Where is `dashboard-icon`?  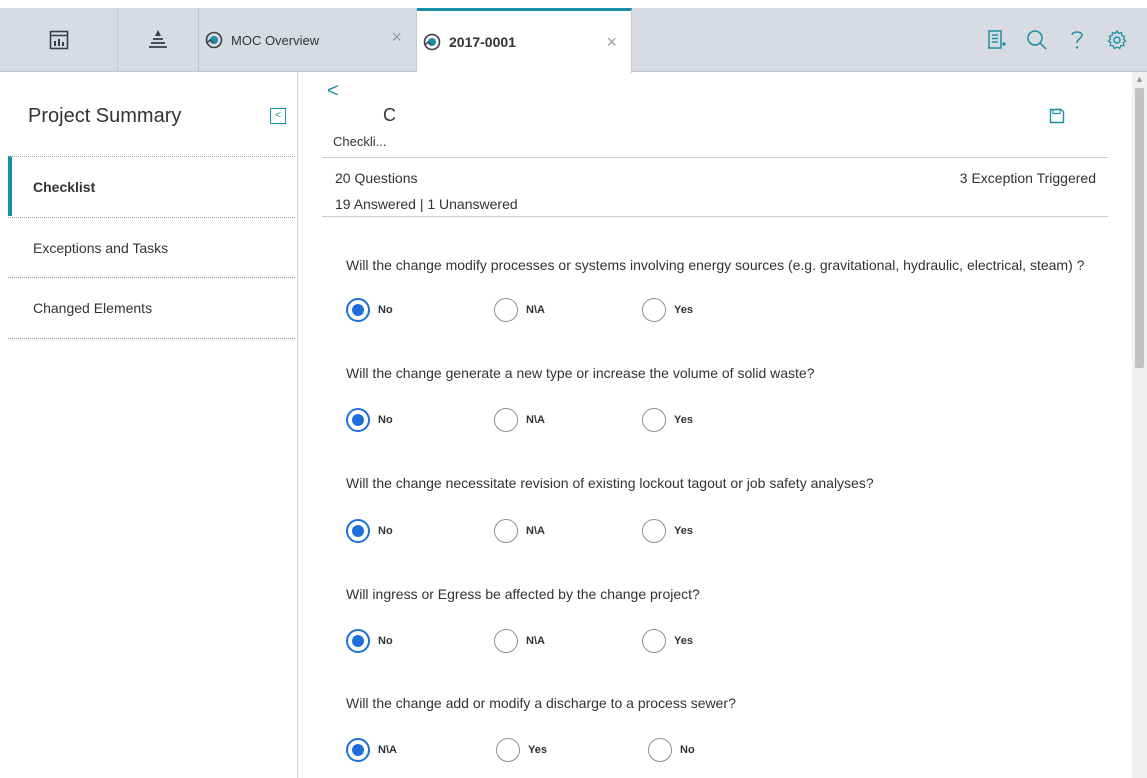 dashboard-icon is located at coordinates (58, 40).